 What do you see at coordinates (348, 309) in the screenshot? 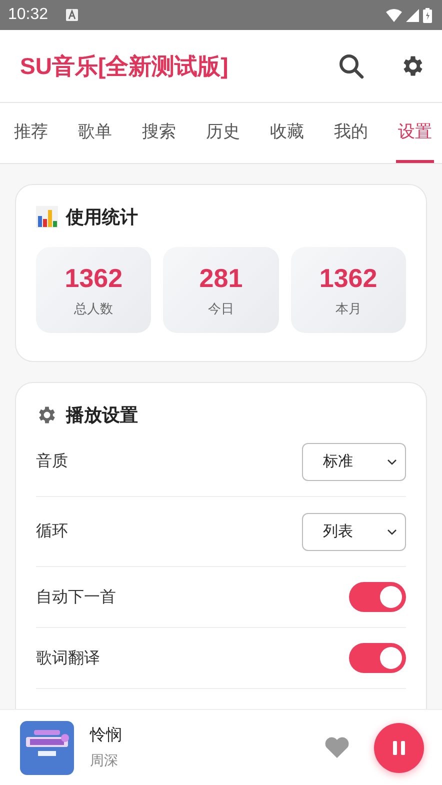
I see `stat-label: 本月` at bounding box center [348, 309].